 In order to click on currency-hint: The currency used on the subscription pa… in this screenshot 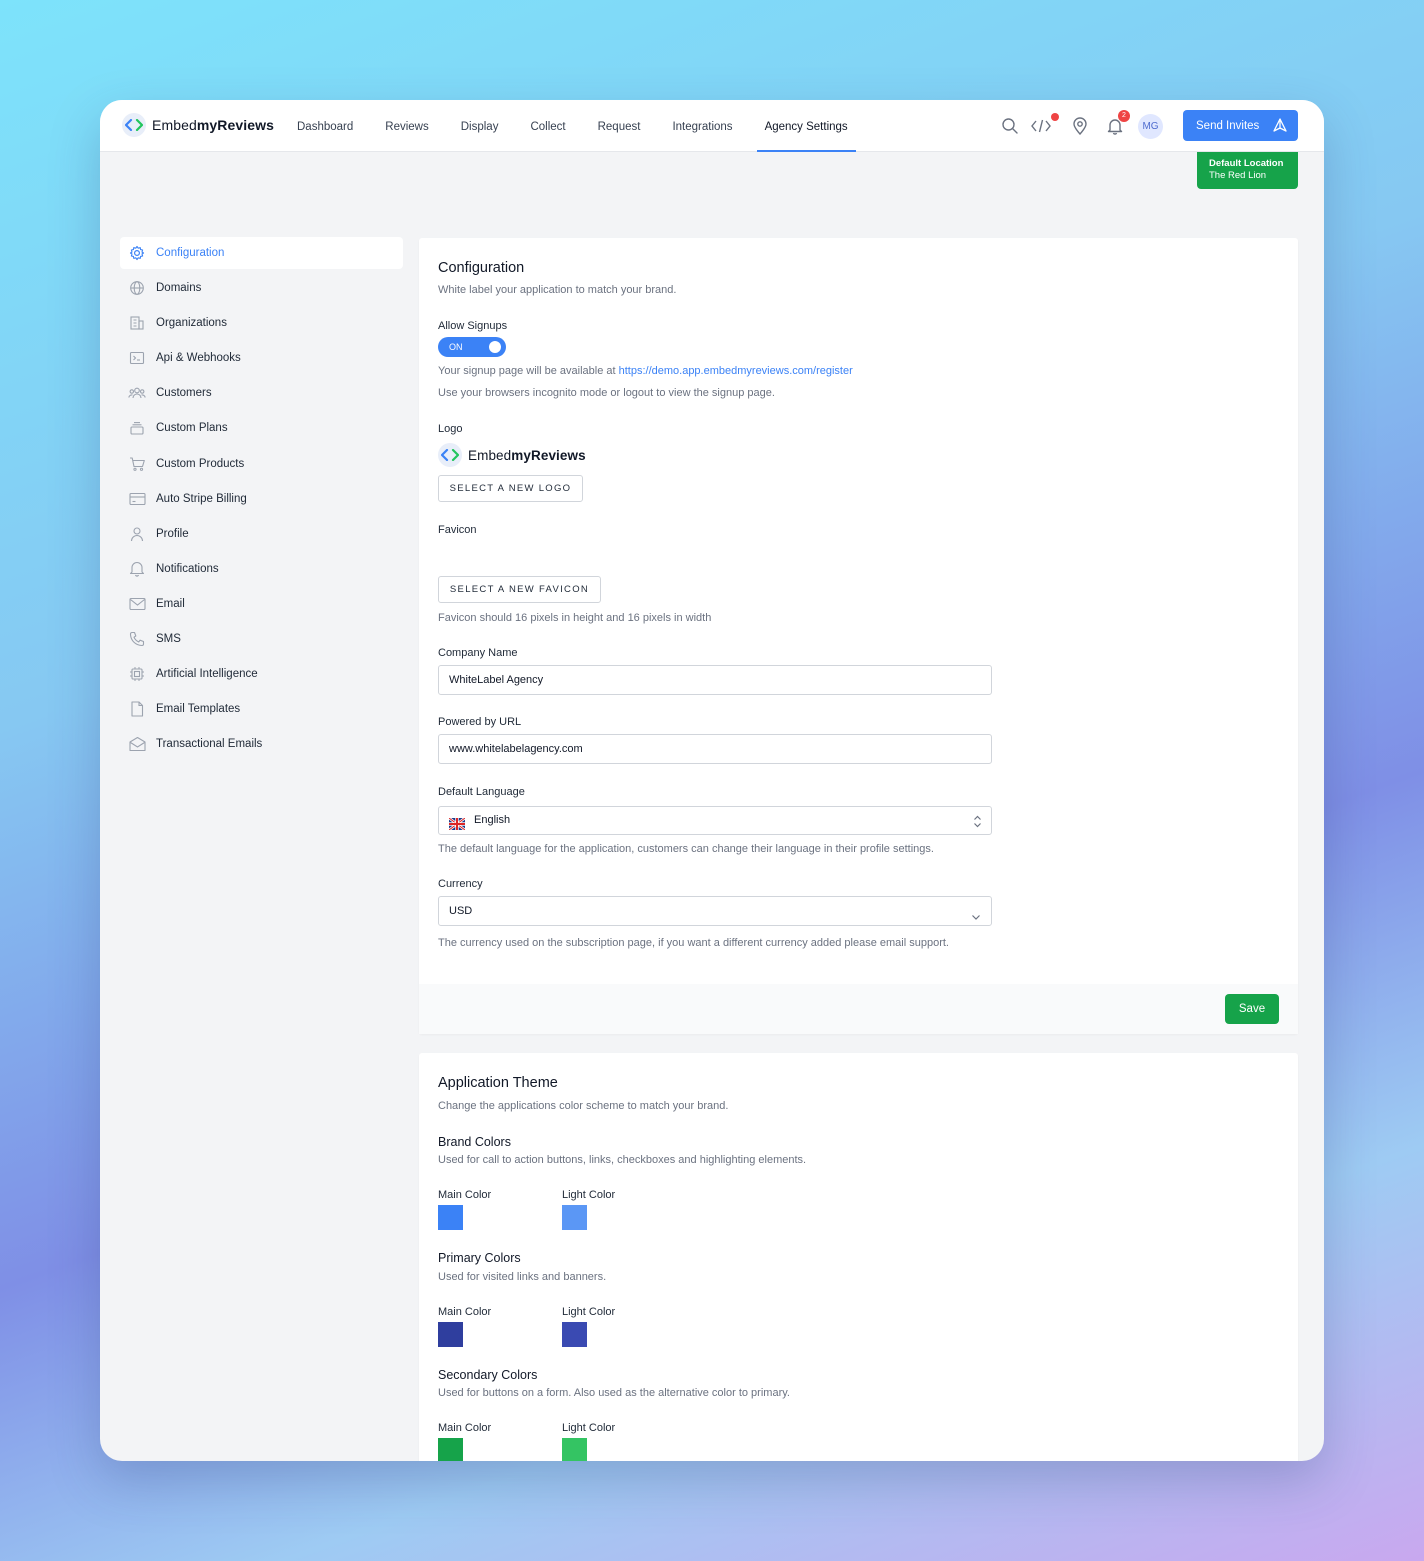, I will do `click(693, 943)`.